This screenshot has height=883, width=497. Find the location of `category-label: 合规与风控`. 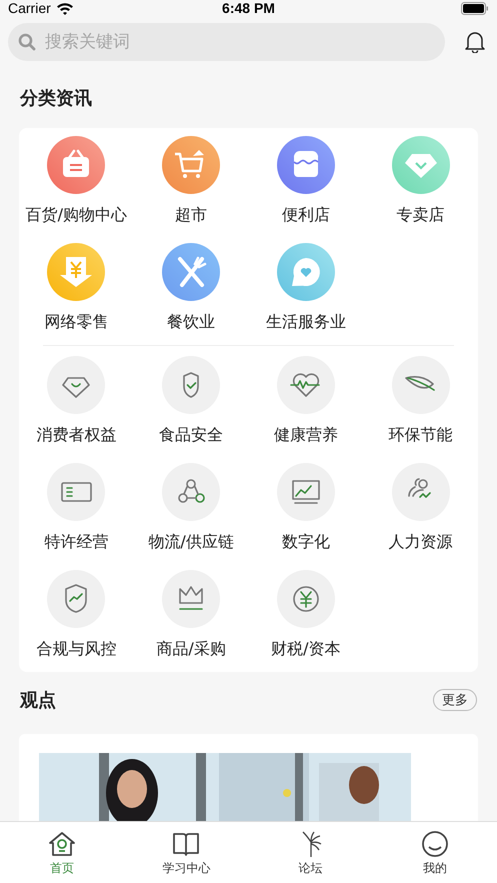

category-label: 合规与风控 is located at coordinates (76, 649).